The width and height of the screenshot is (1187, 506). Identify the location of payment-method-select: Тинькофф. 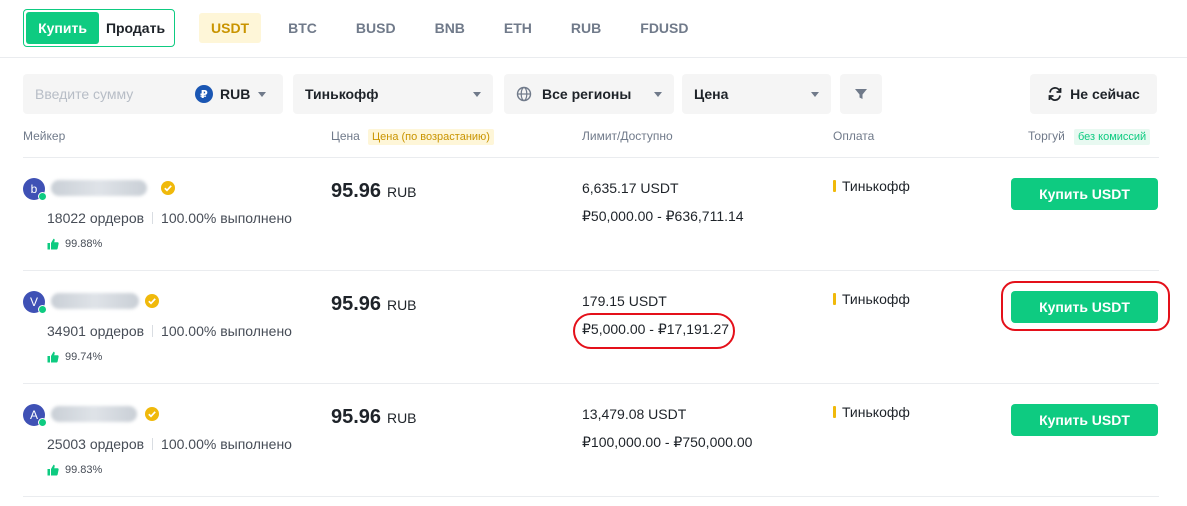
(393, 94).